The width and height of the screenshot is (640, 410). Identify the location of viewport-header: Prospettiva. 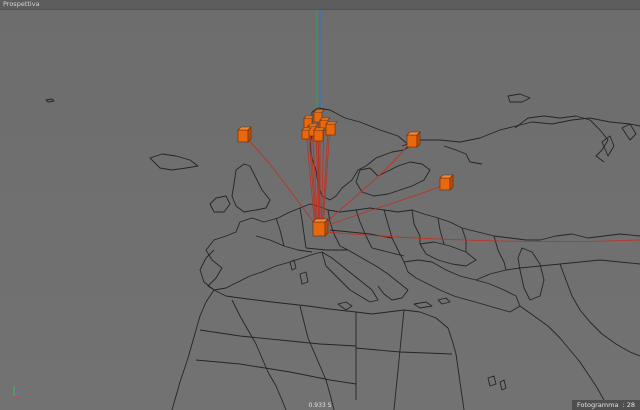
(320, 5).